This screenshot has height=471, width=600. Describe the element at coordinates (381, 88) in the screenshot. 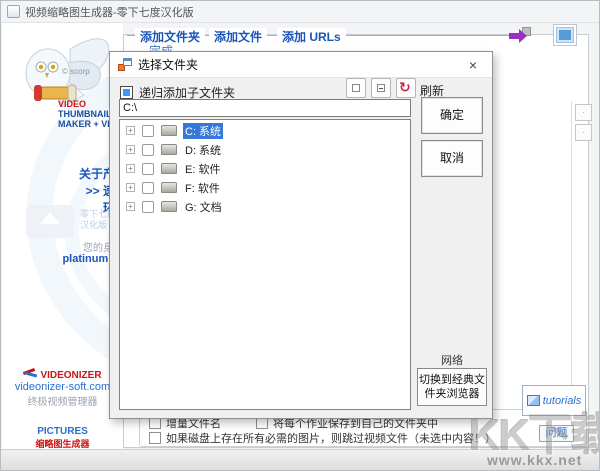

I see `collapse-all-button` at that location.